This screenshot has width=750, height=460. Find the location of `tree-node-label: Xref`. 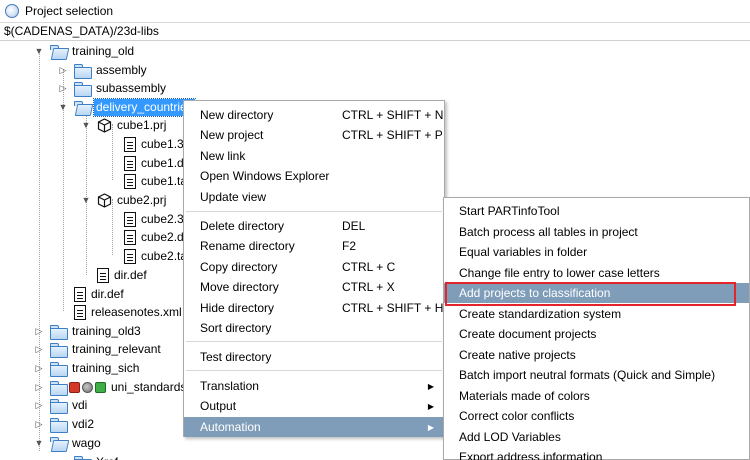

tree-node-label: Xref is located at coordinates (107, 457).